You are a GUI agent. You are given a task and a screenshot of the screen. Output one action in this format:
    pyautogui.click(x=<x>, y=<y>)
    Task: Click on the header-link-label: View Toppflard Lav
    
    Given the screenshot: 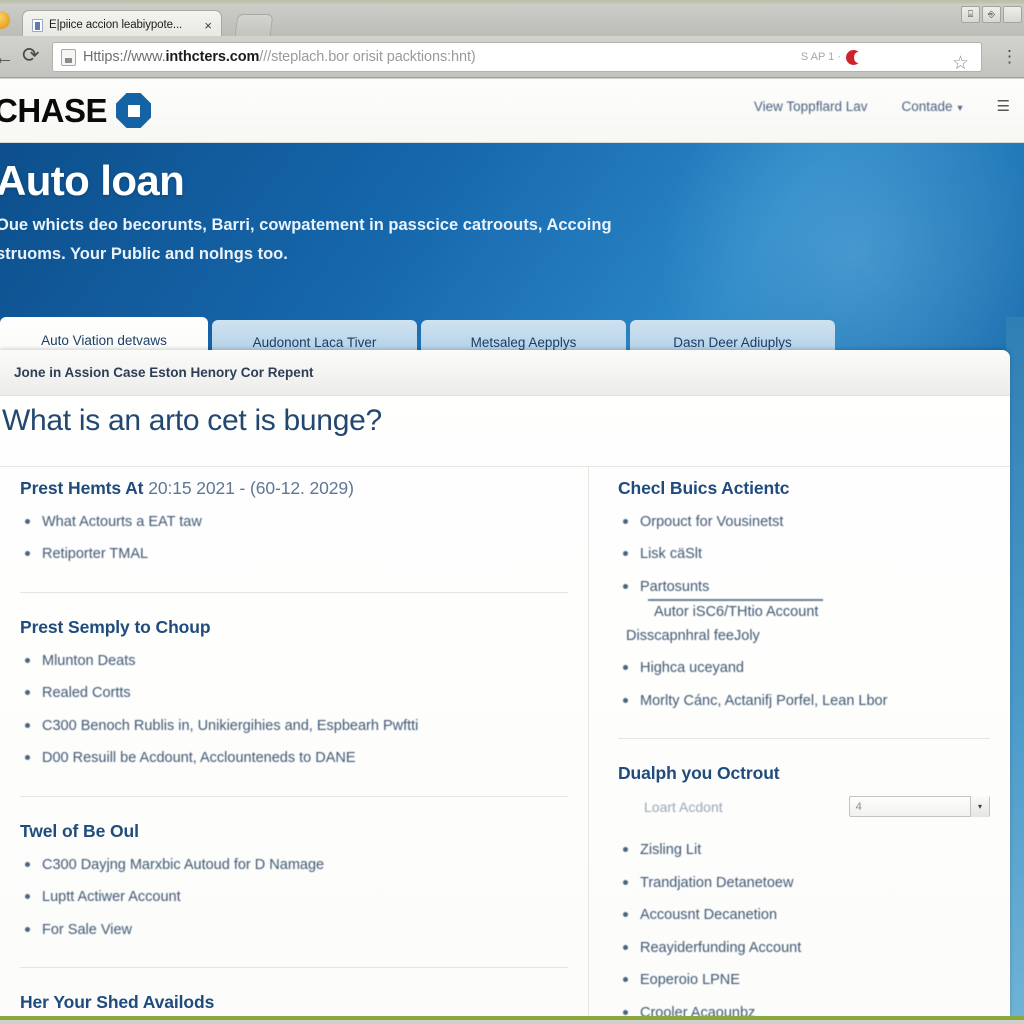 What is the action you would take?
    pyautogui.click(x=810, y=106)
    